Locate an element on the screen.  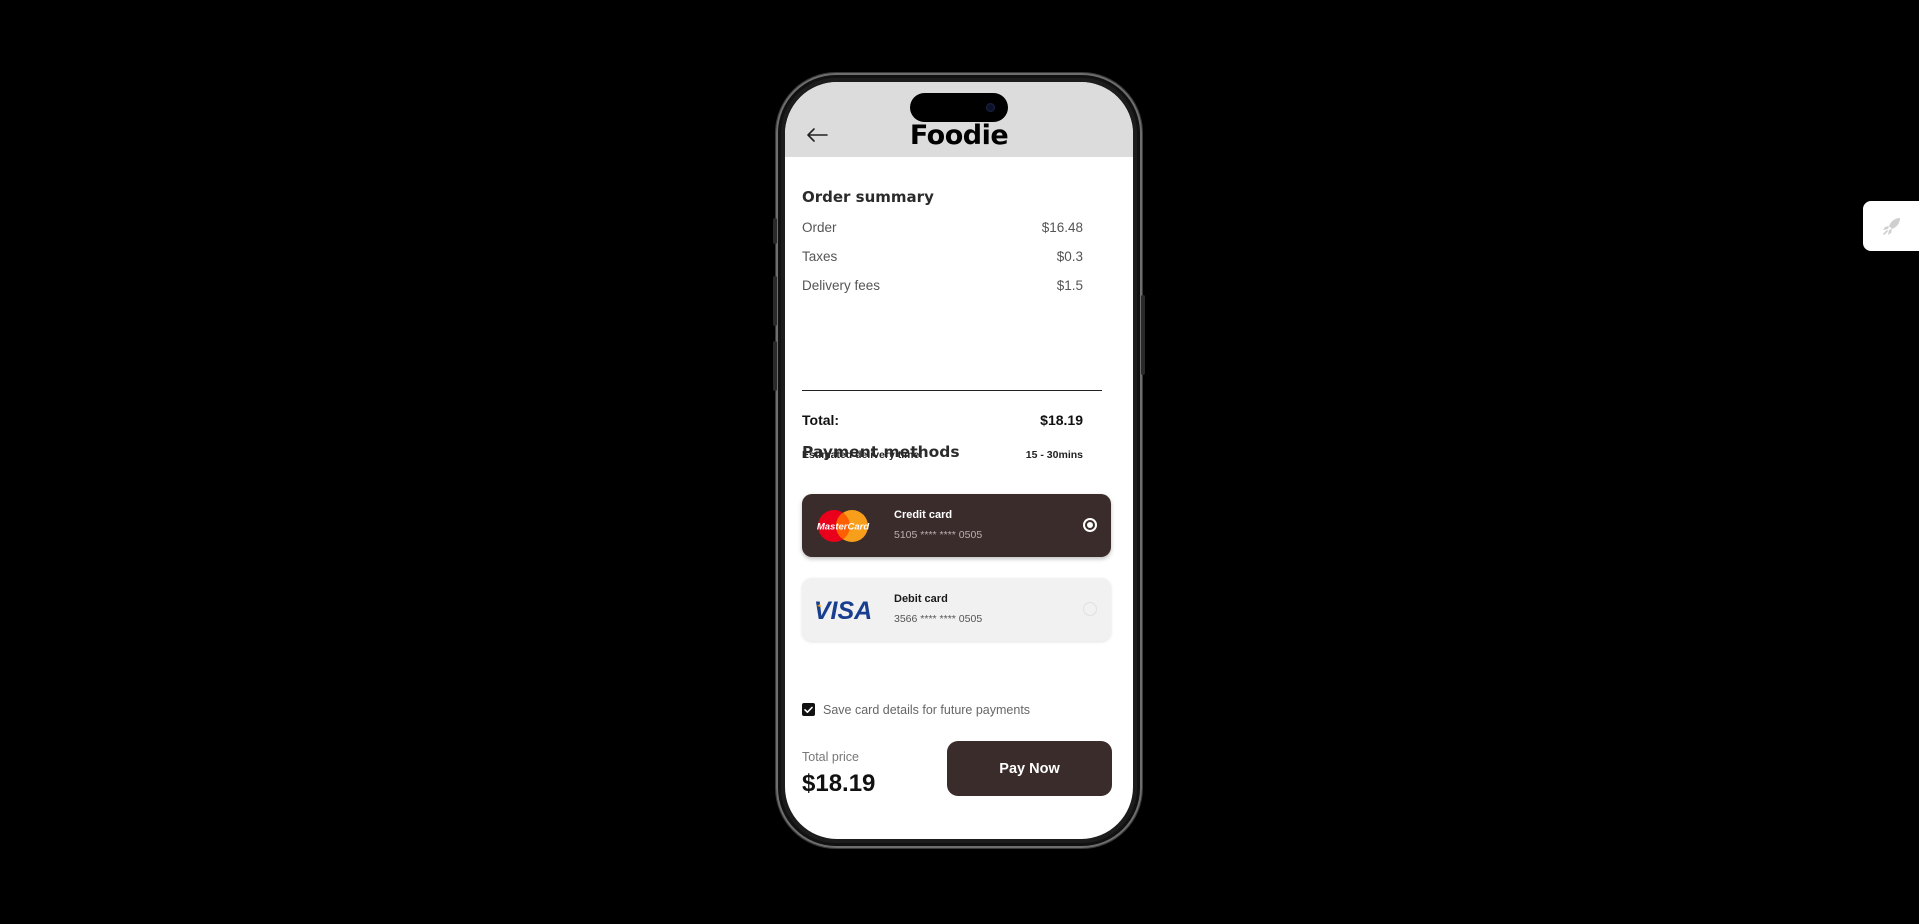
total-price-value: $18.19 is located at coordinates (839, 783).